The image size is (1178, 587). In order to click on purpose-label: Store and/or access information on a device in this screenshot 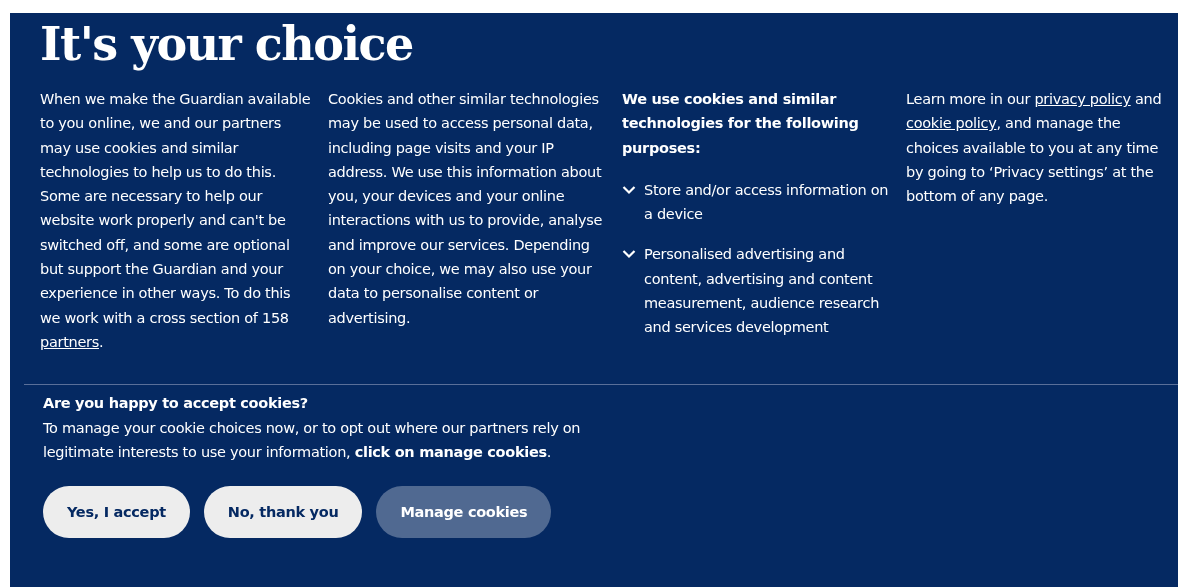, I will do `click(768, 202)`.